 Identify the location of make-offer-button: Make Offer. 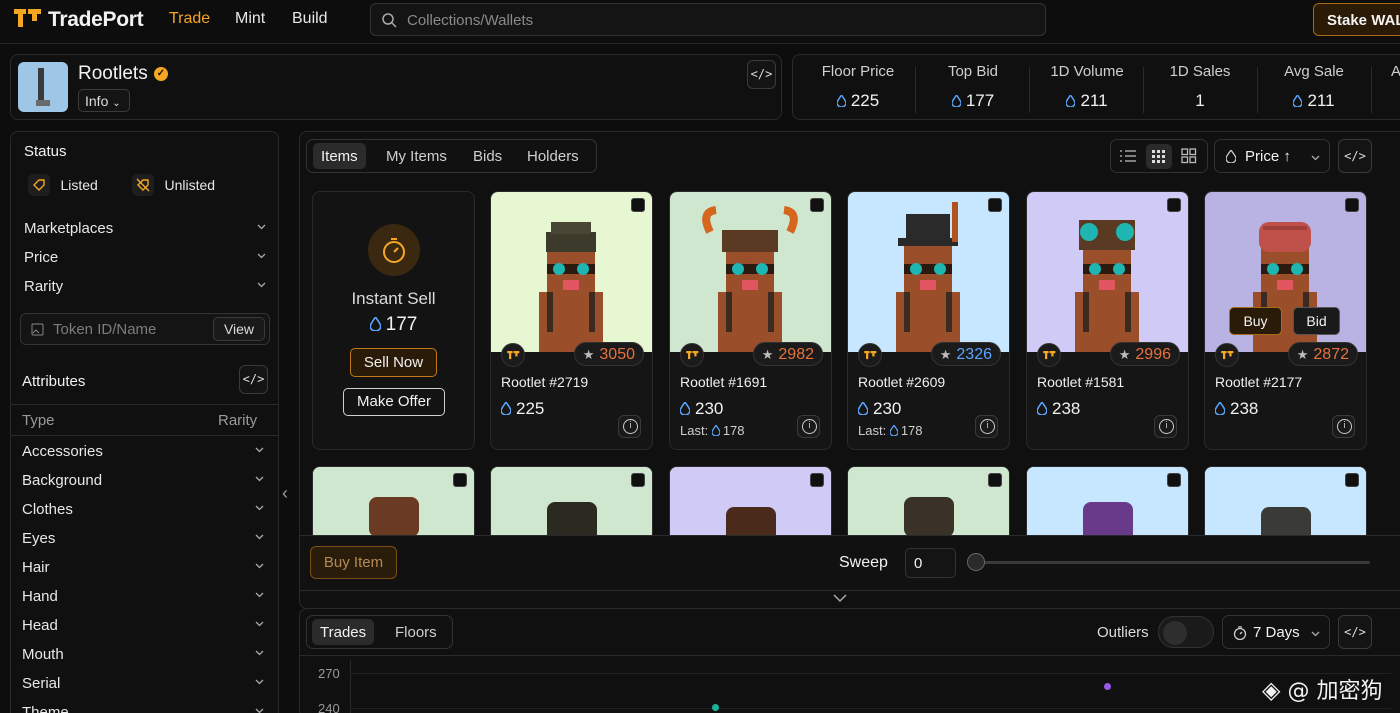
(394, 402).